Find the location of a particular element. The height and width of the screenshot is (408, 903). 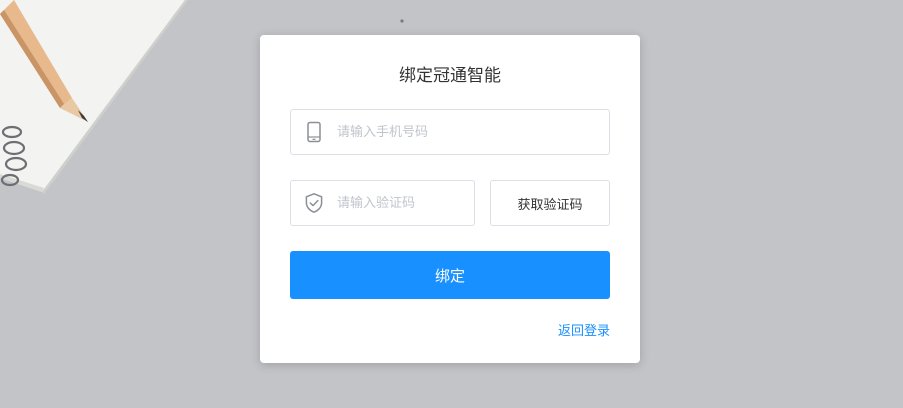

phone-field is located at coordinates (450, 132).